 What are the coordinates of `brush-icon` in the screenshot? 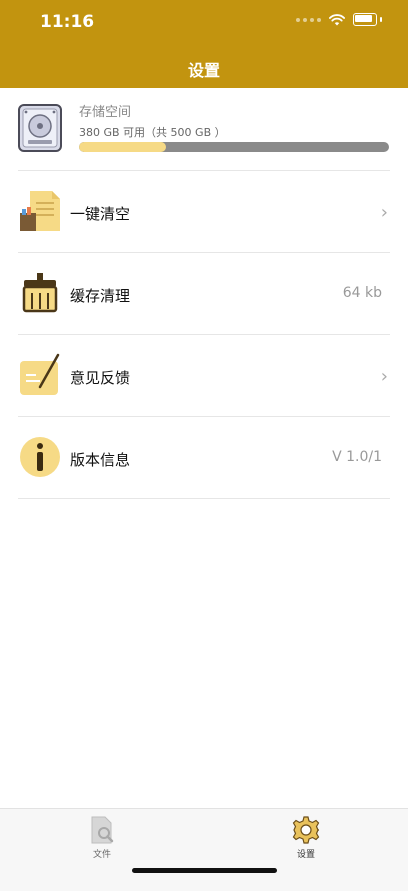 It's located at (40, 293).